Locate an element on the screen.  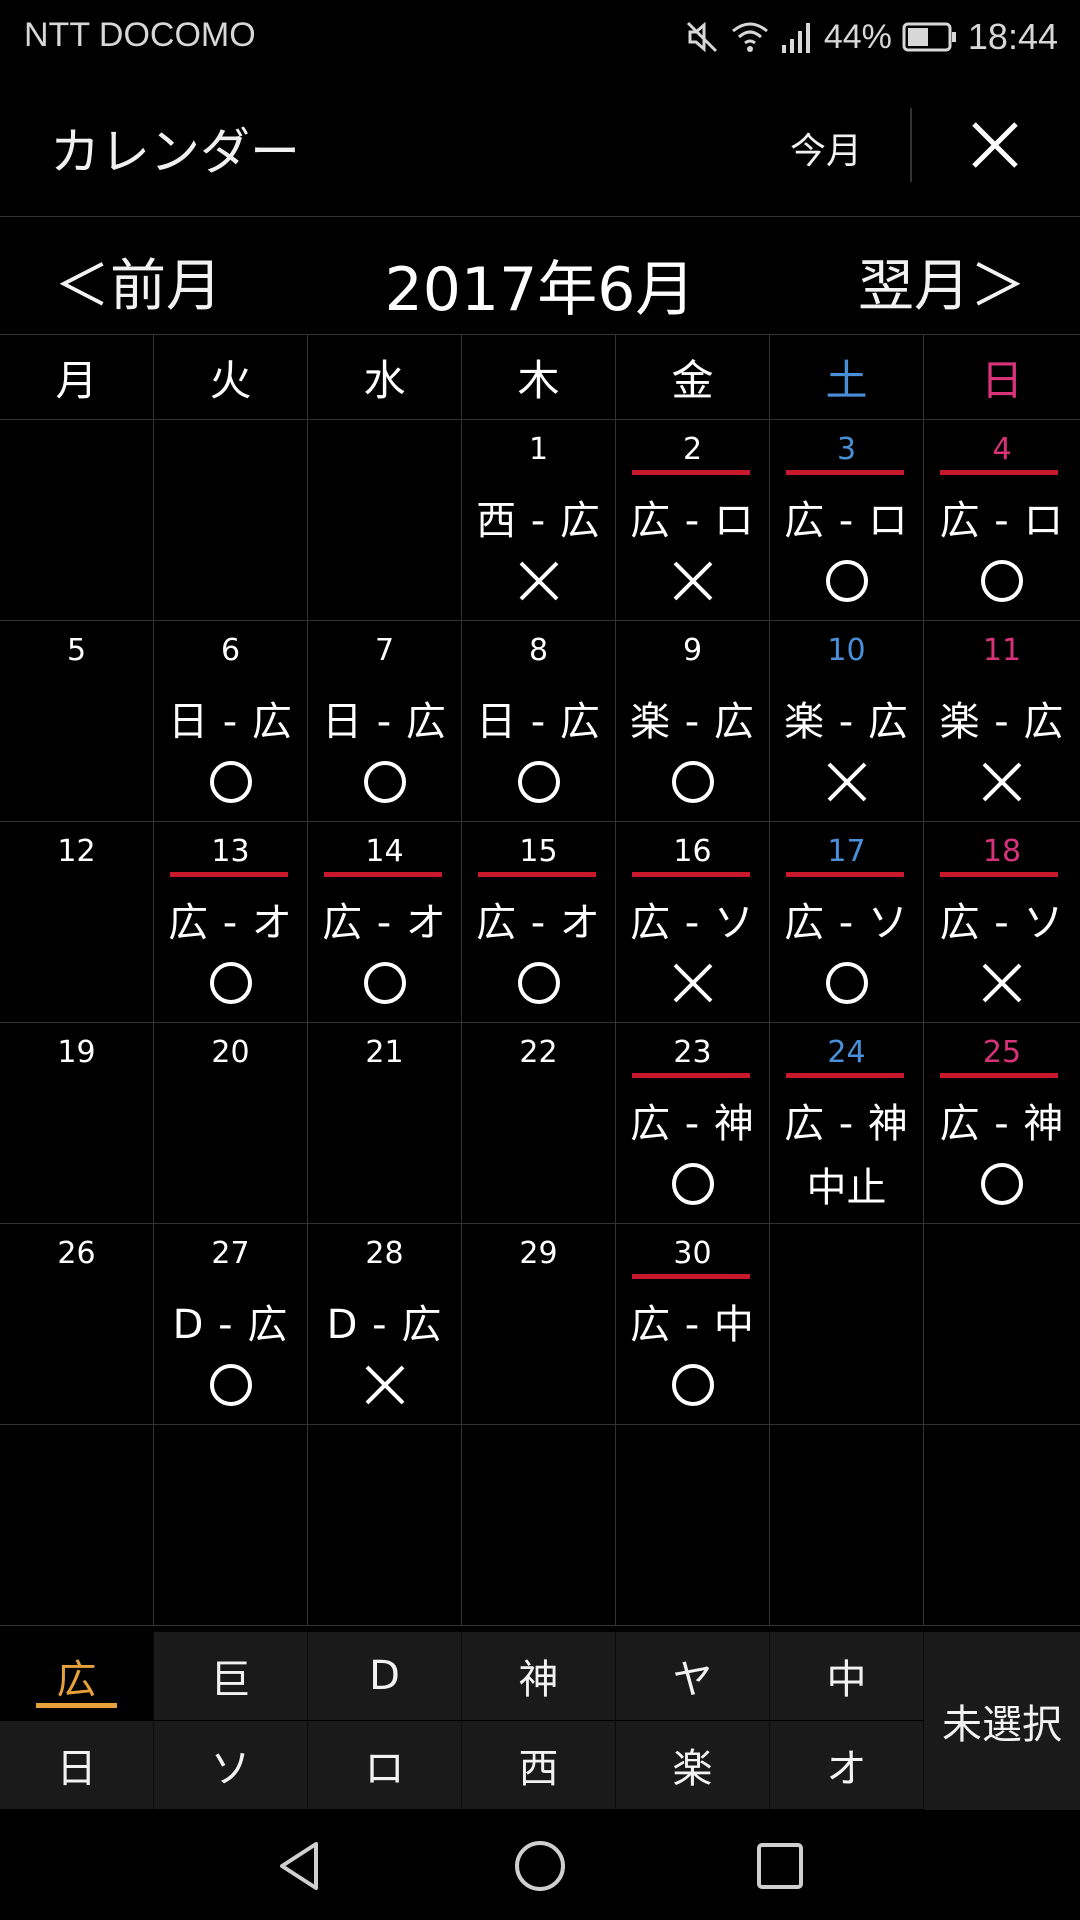
unselected-button: 未選択 is located at coordinates (1002, 1721).